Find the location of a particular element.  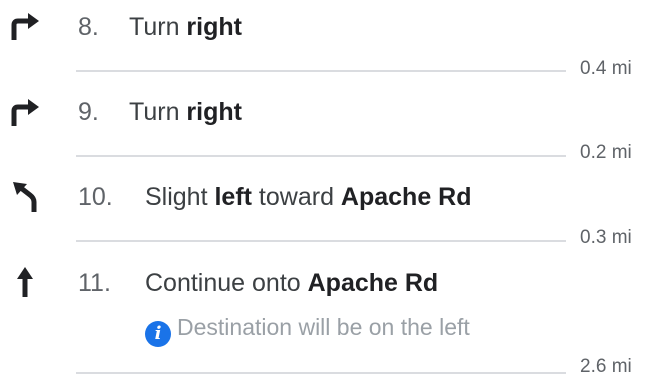

straight-icon is located at coordinates (25, 282).